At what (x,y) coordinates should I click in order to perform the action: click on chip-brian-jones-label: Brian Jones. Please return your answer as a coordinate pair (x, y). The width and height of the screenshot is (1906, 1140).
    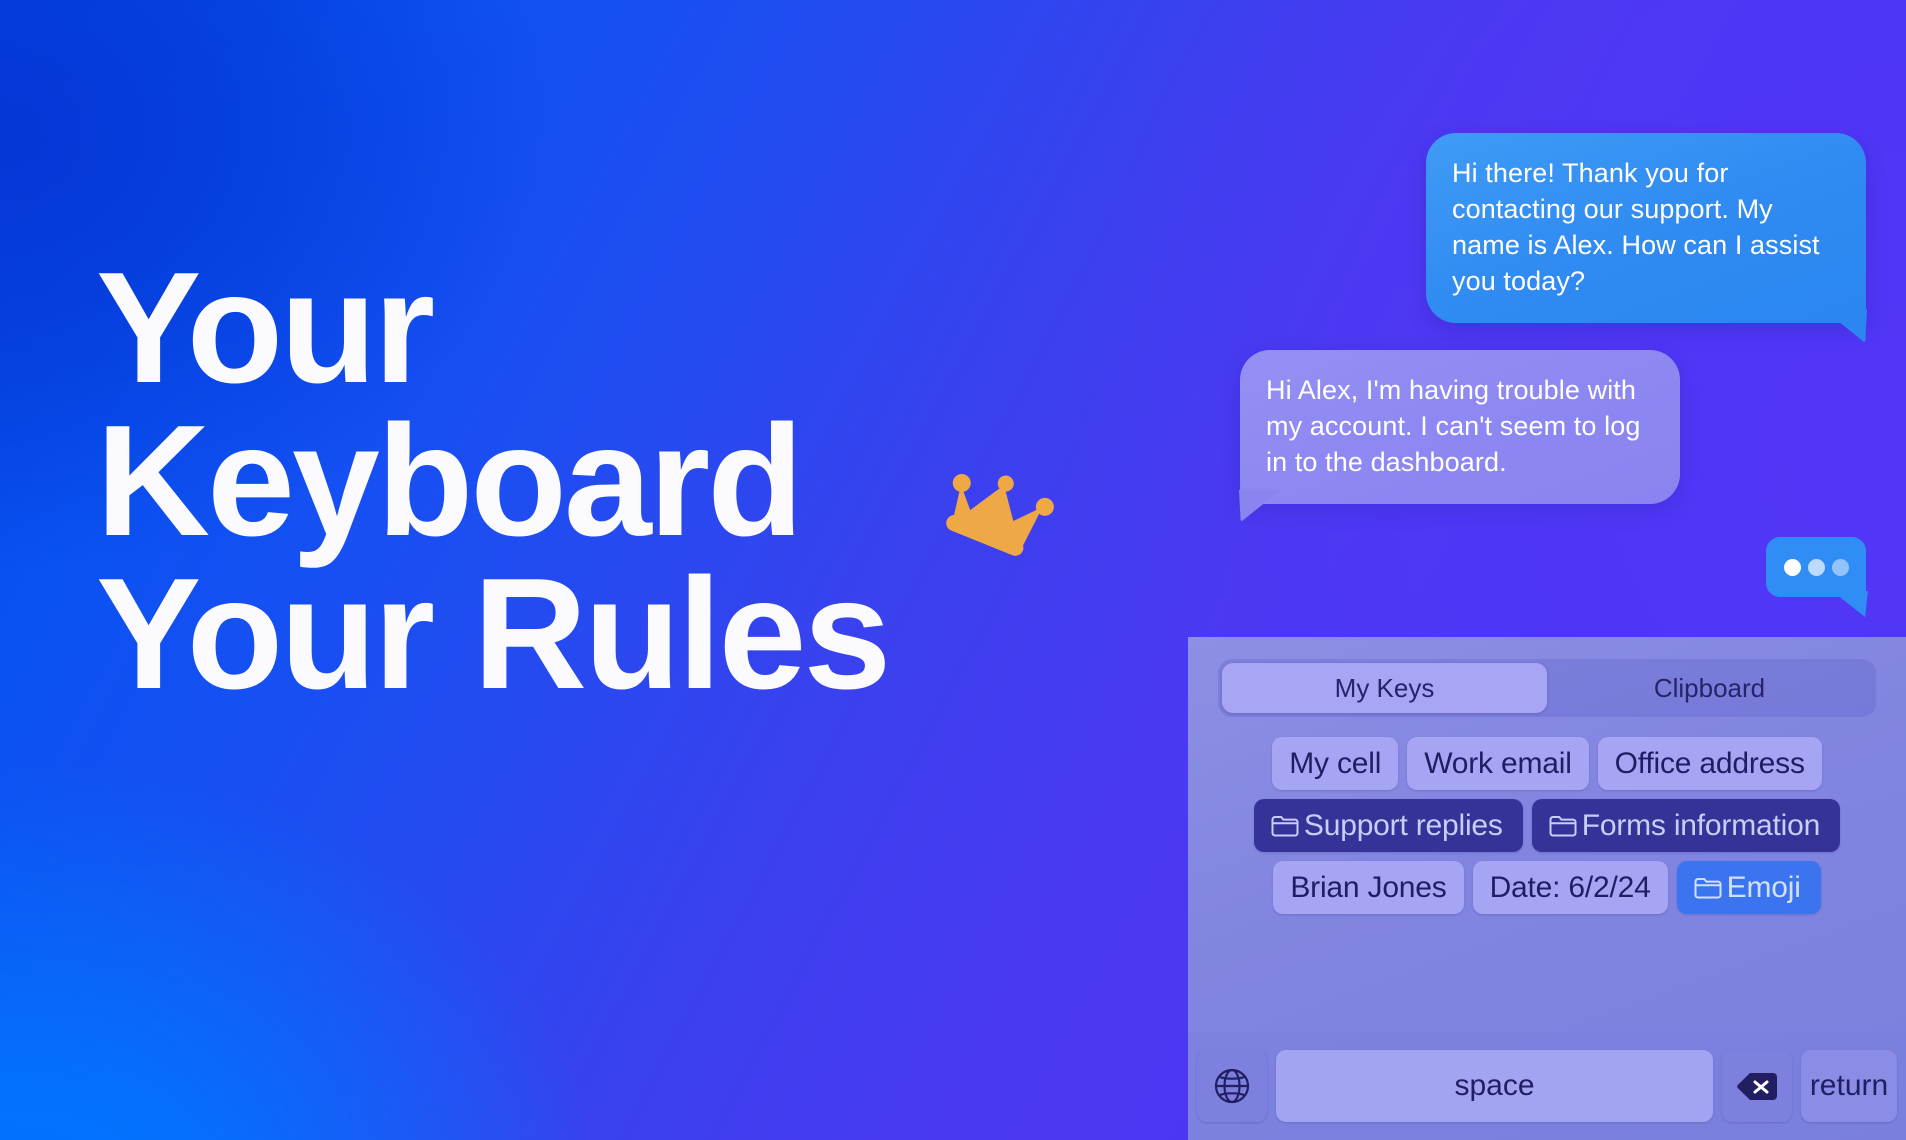
    Looking at the image, I should click on (1368, 887).